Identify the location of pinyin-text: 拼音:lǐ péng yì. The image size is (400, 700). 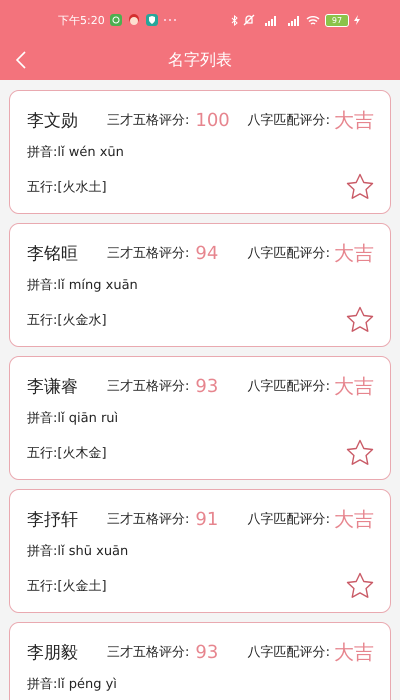
(72, 684).